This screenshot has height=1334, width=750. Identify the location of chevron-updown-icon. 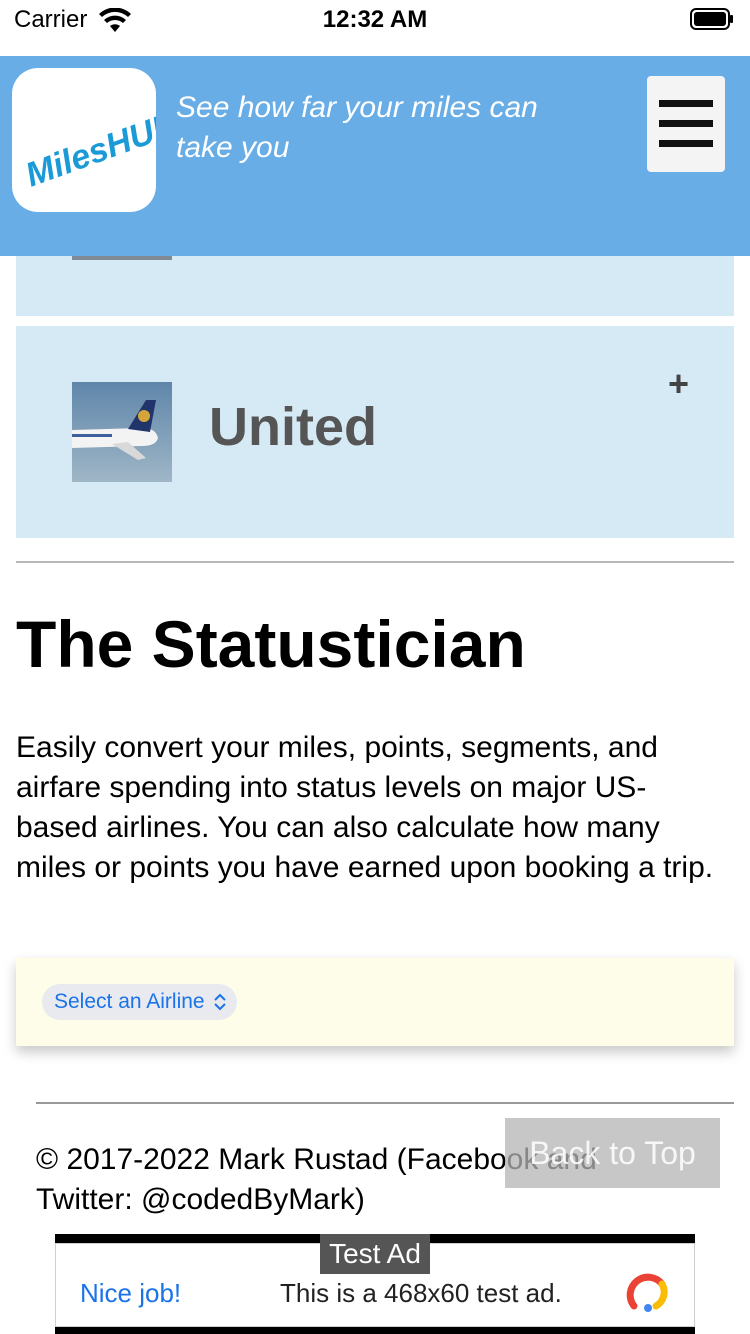
(219, 1002).